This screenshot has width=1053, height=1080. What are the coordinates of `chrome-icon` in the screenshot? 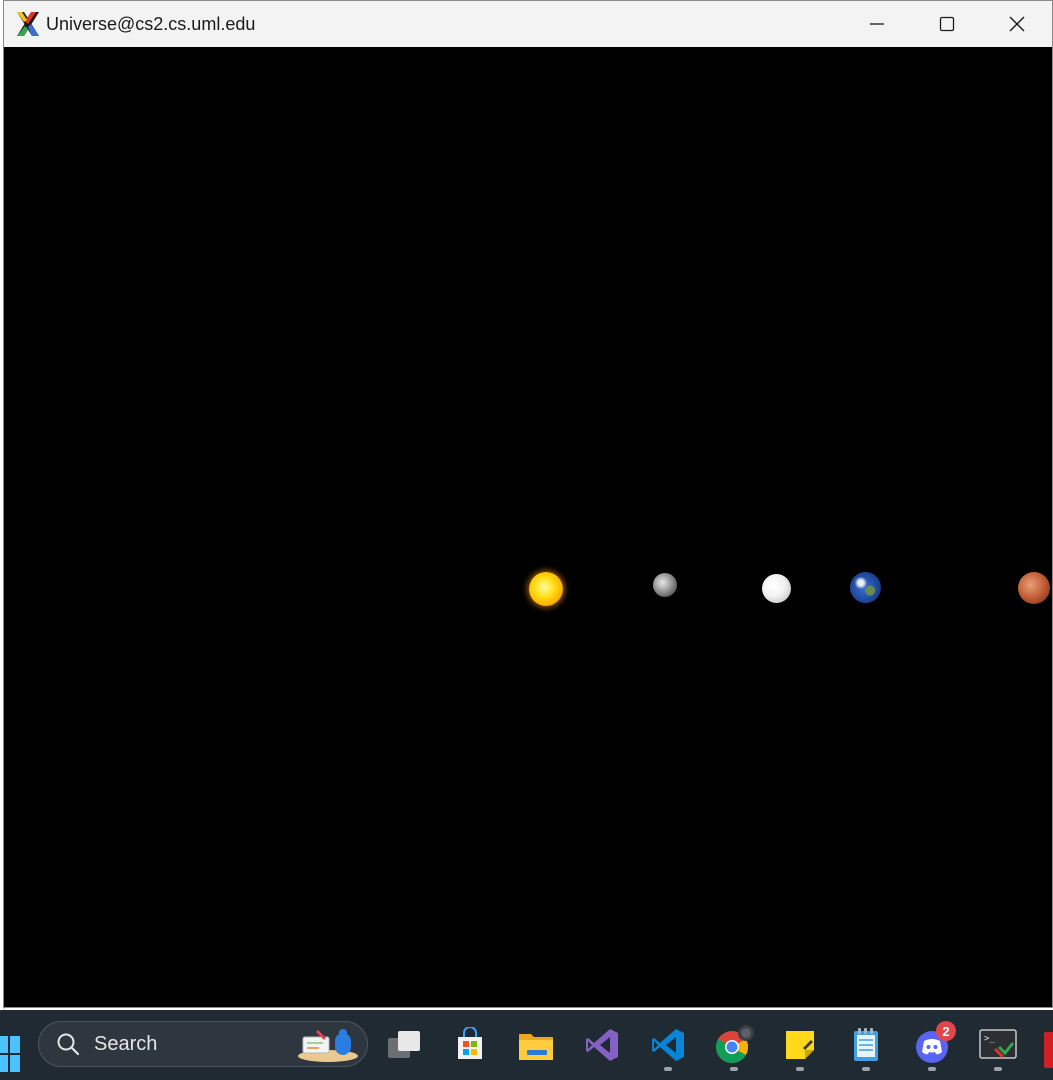 It's located at (734, 1044).